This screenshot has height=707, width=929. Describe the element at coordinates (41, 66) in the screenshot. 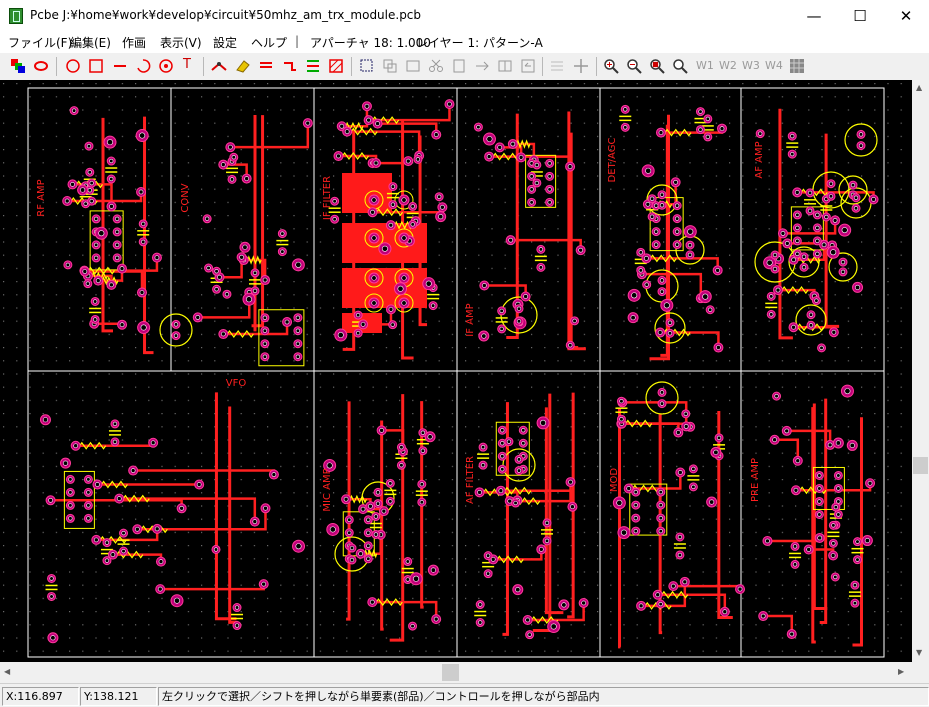

I see `jumper-icon` at that location.